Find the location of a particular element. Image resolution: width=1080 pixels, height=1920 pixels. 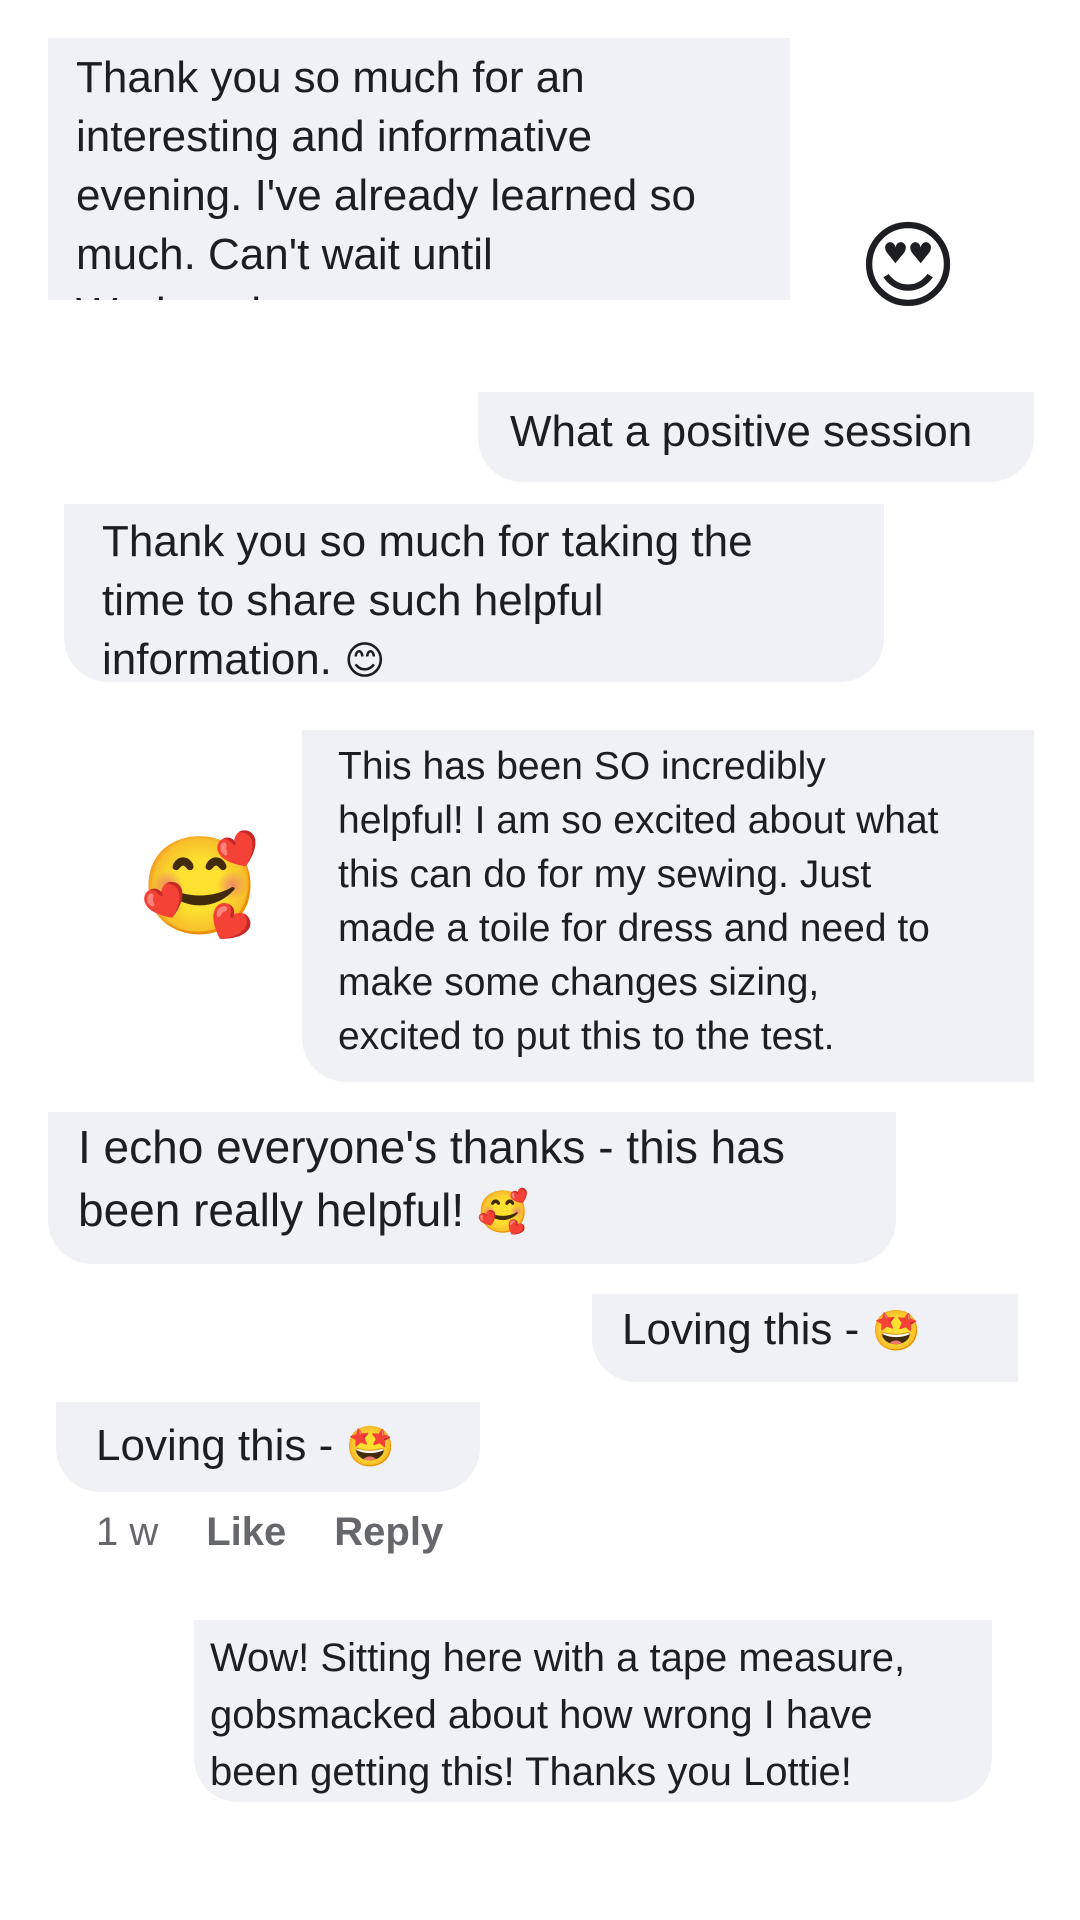

reply-button: Reply is located at coordinates (388, 1532).